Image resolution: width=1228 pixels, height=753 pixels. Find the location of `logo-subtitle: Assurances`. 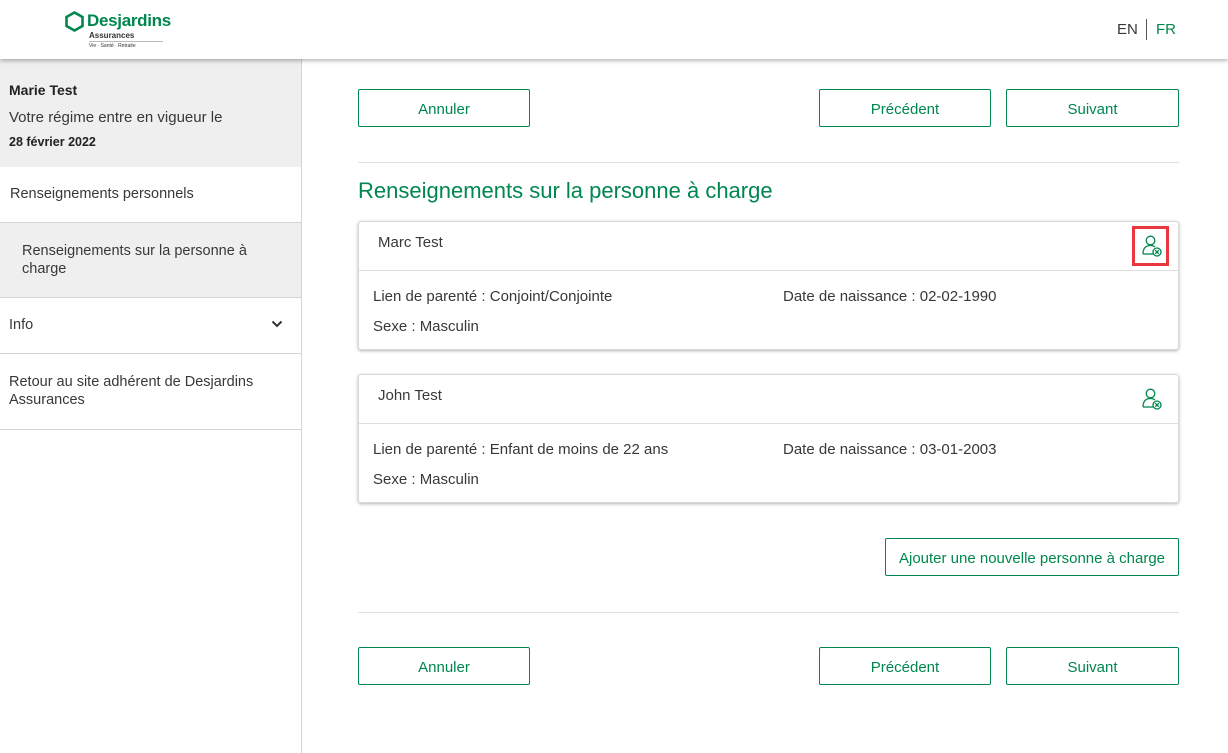

logo-subtitle: Assurances is located at coordinates (112, 35).